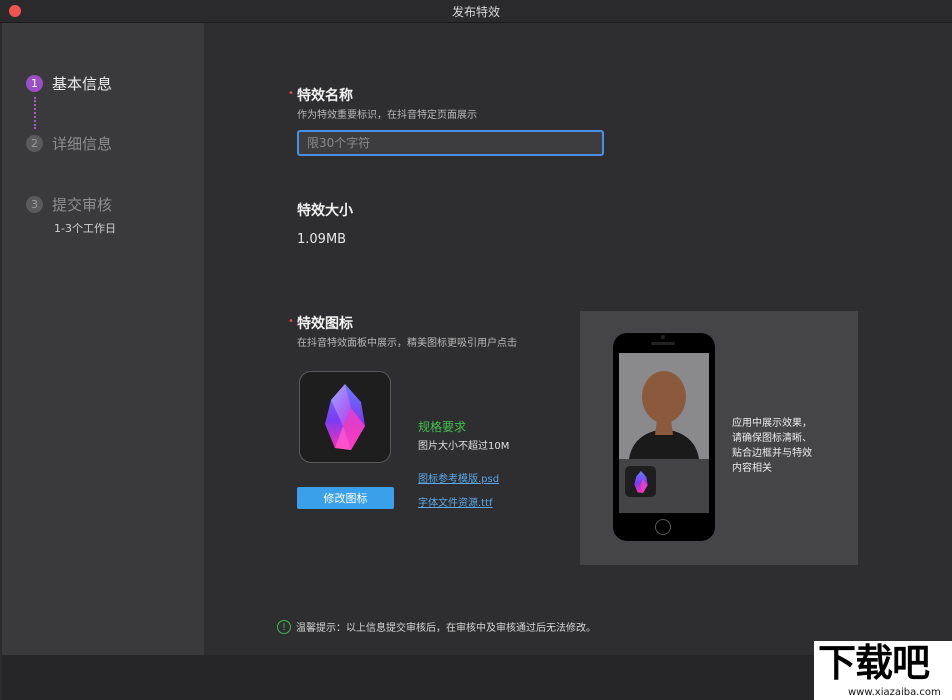  Describe the element at coordinates (894, 692) in the screenshot. I see `watermark-url: www.xiazaiba.com` at that location.